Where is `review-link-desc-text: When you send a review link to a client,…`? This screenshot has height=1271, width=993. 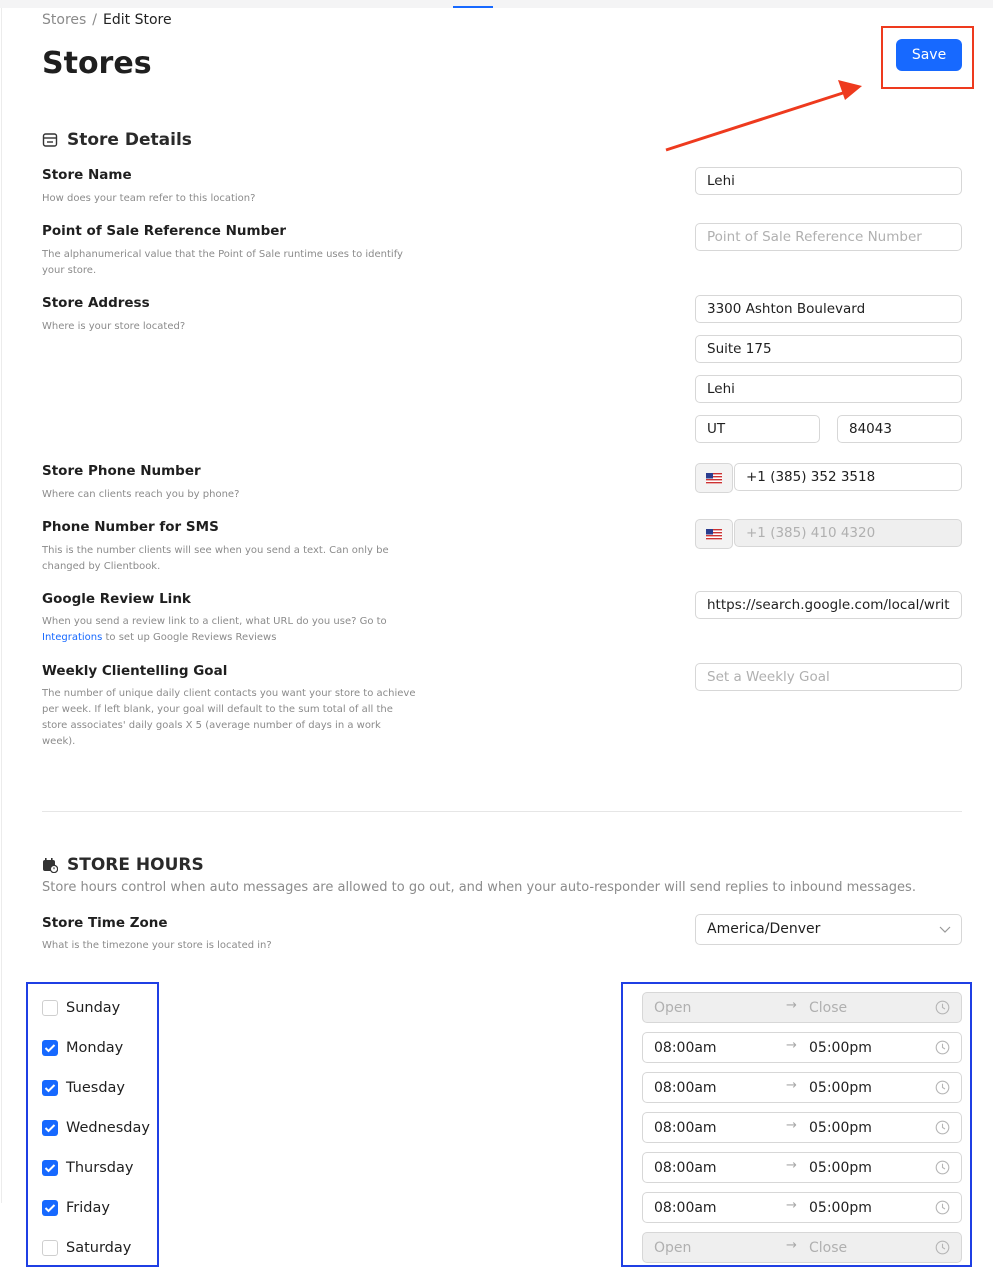
review-link-desc-text: When you send a review link to a client,… is located at coordinates (214, 621).